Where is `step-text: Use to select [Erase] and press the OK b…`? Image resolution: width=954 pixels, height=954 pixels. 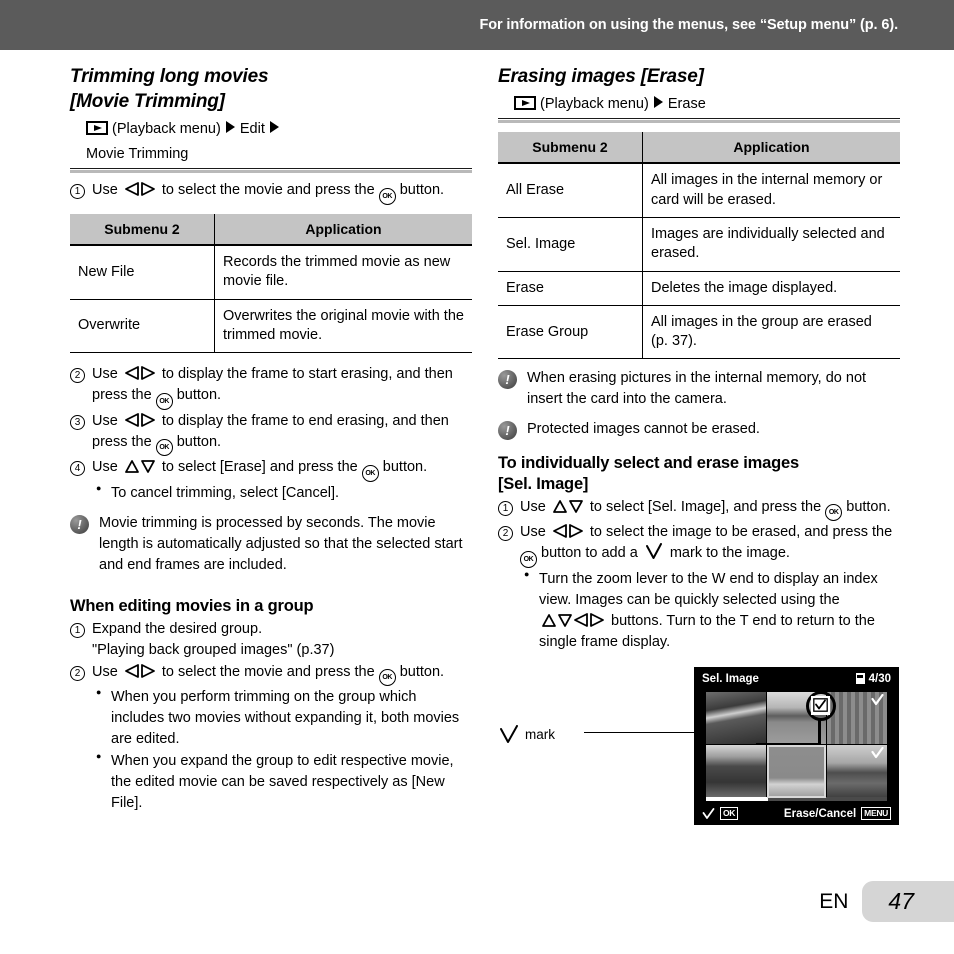
step-text: Use to select [Erase] and press the OK b… is located at coordinates (282, 469).